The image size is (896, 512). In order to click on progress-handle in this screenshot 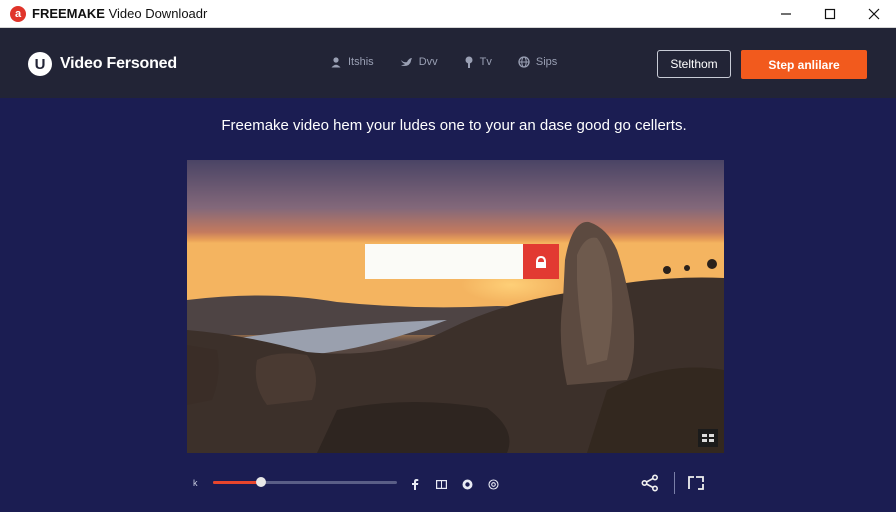, I will do `click(260, 482)`.